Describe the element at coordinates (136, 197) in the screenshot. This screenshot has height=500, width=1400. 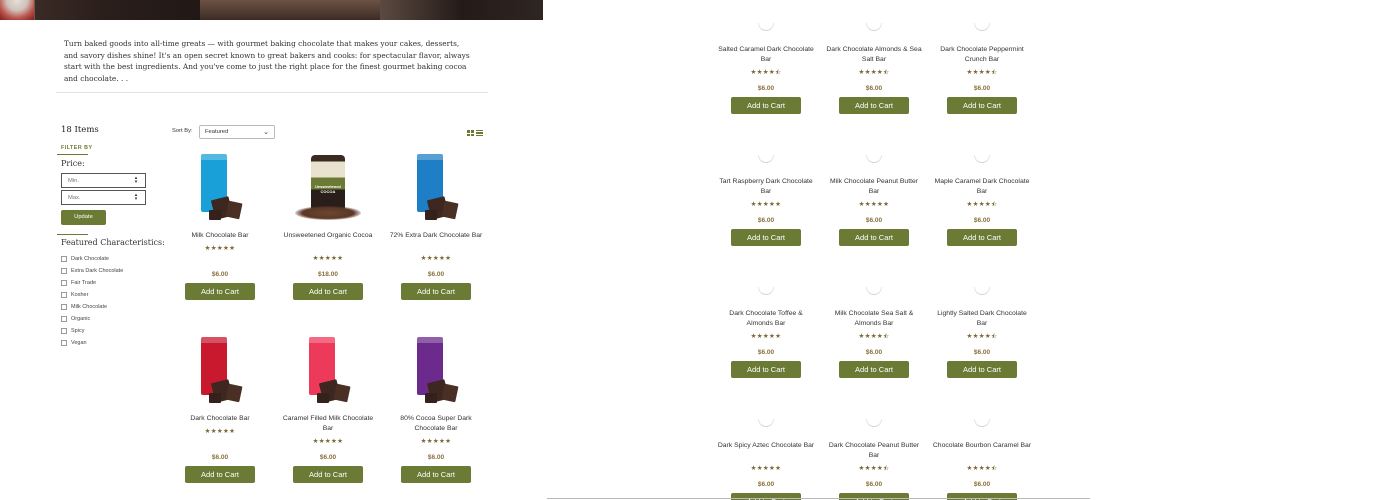
I see `price-max-stepper: ▴ ▾` at that location.